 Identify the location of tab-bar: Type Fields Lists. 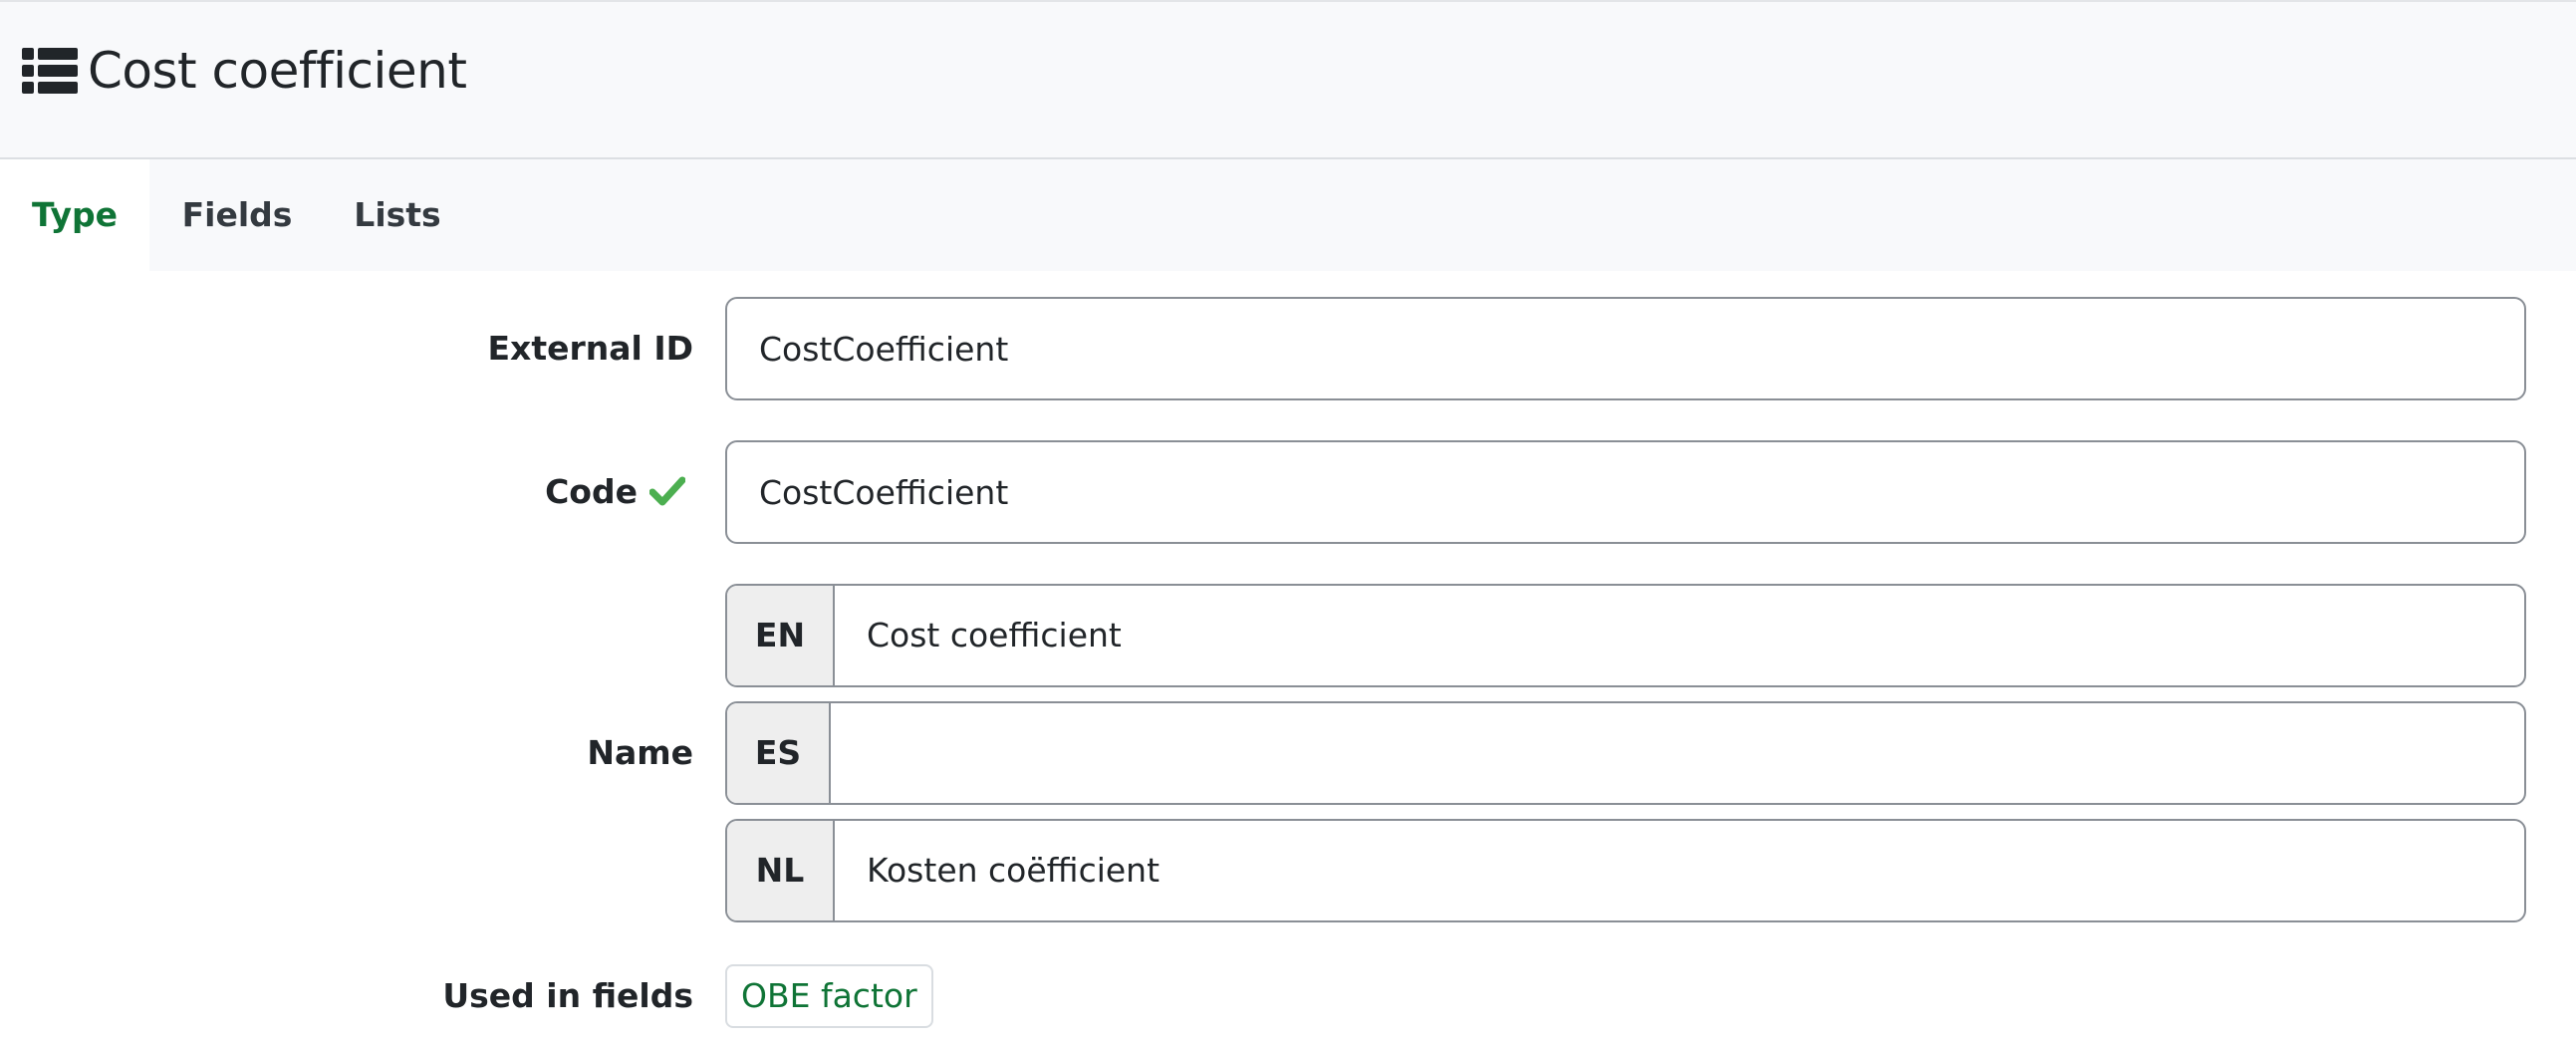
(1288, 215).